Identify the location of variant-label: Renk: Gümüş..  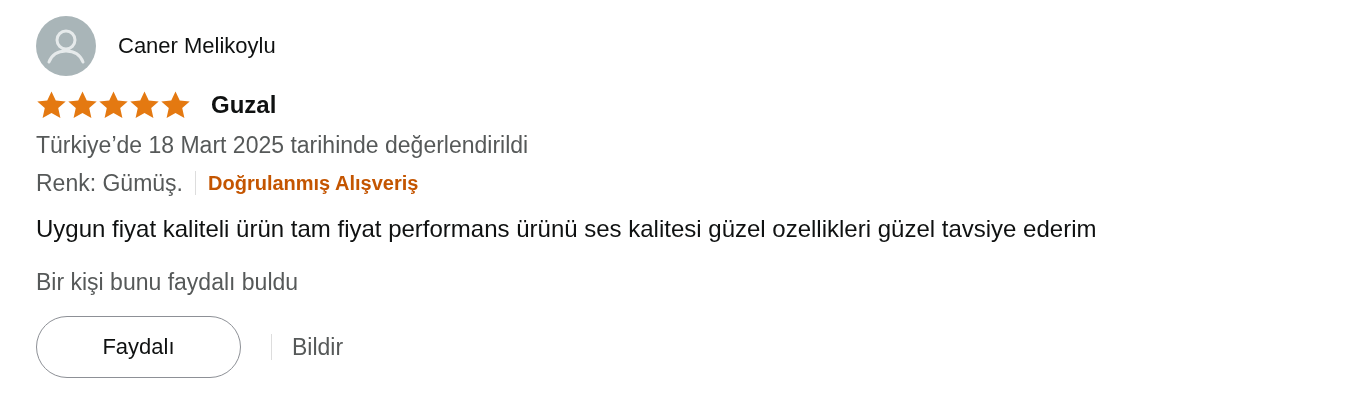
(109, 183).